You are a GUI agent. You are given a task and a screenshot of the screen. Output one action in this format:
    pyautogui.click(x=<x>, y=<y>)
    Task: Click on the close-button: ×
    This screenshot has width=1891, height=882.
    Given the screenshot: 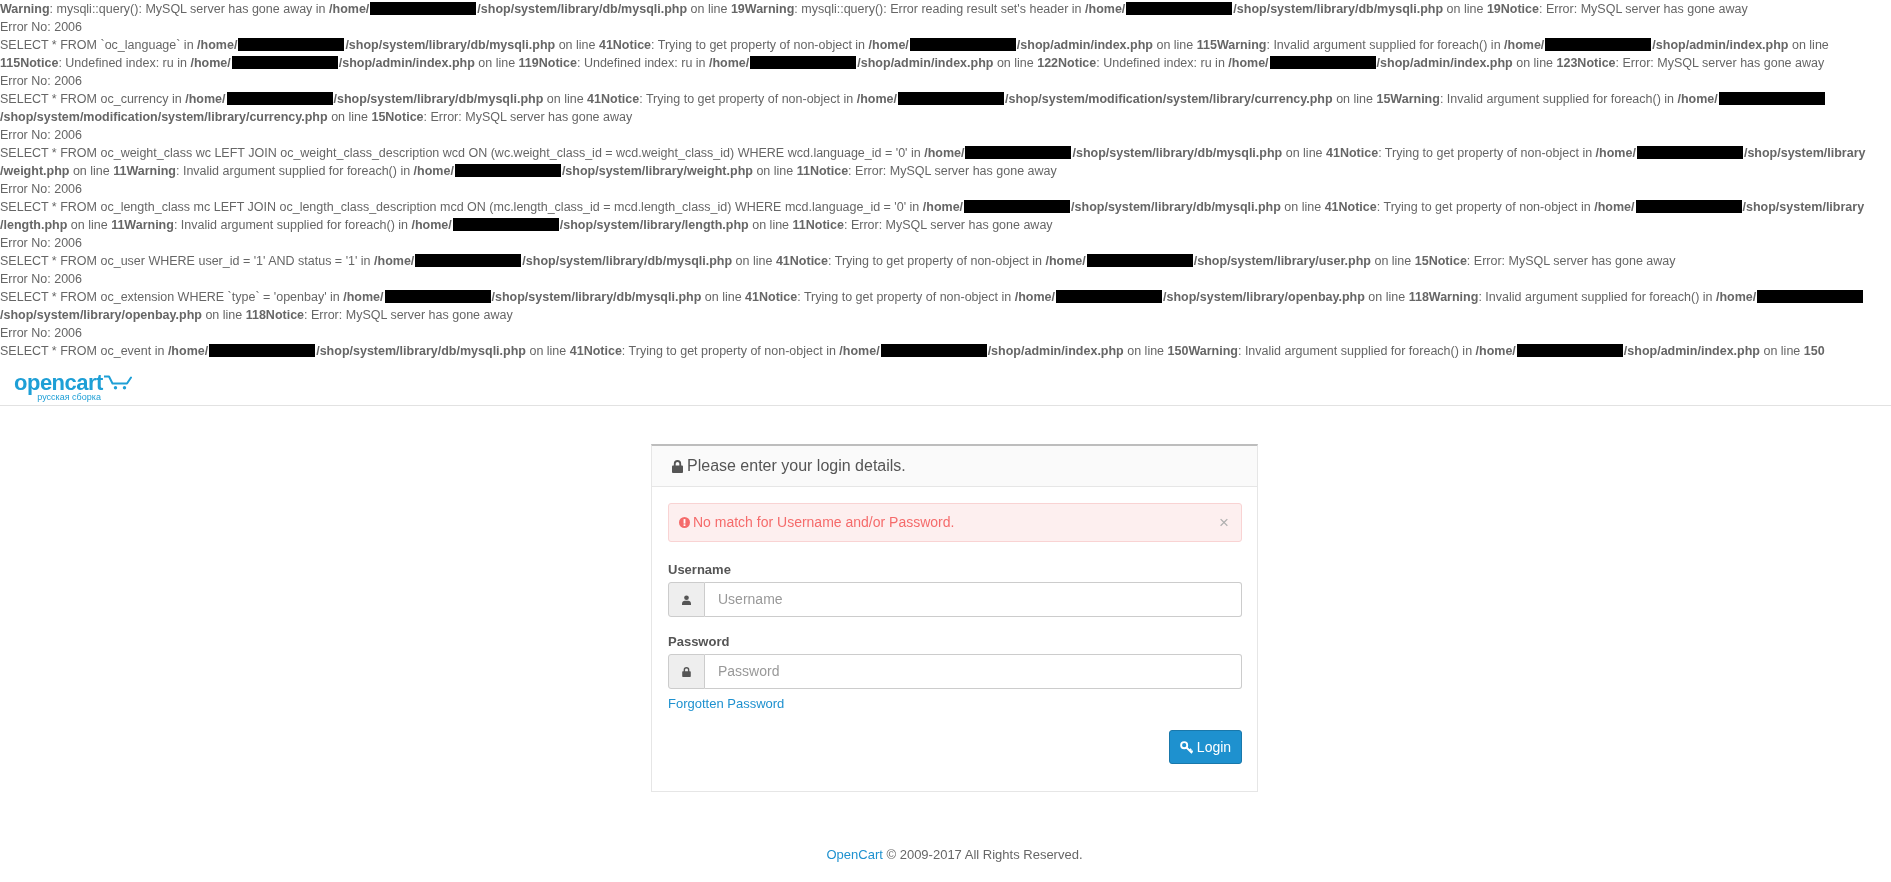 What is the action you would take?
    pyautogui.click(x=1224, y=522)
    